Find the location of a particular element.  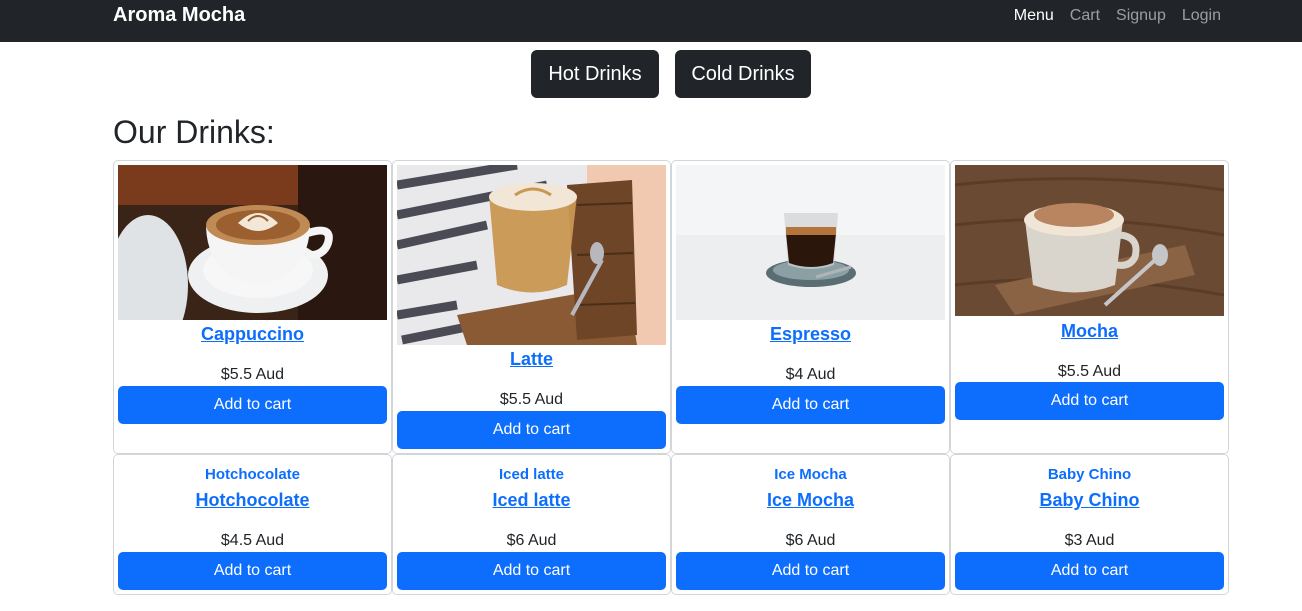

product-card-cappuccino: Cappuccino $5.5 Aud Add to cart is located at coordinates (252, 307).